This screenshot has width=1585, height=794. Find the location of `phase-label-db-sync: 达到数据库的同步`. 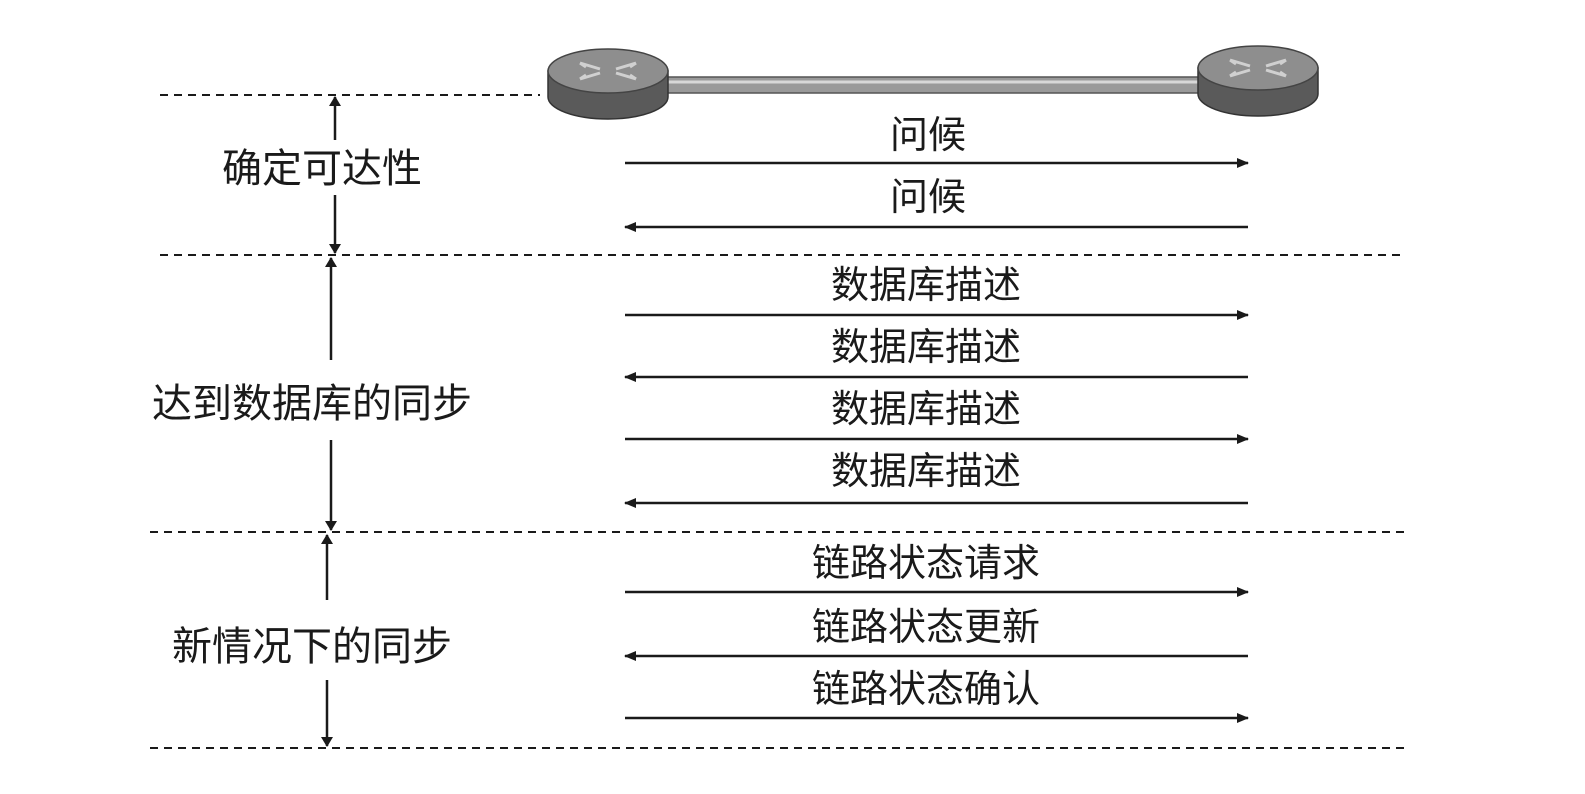

phase-label-db-sync: 达到数据库的同步 is located at coordinates (312, 404).